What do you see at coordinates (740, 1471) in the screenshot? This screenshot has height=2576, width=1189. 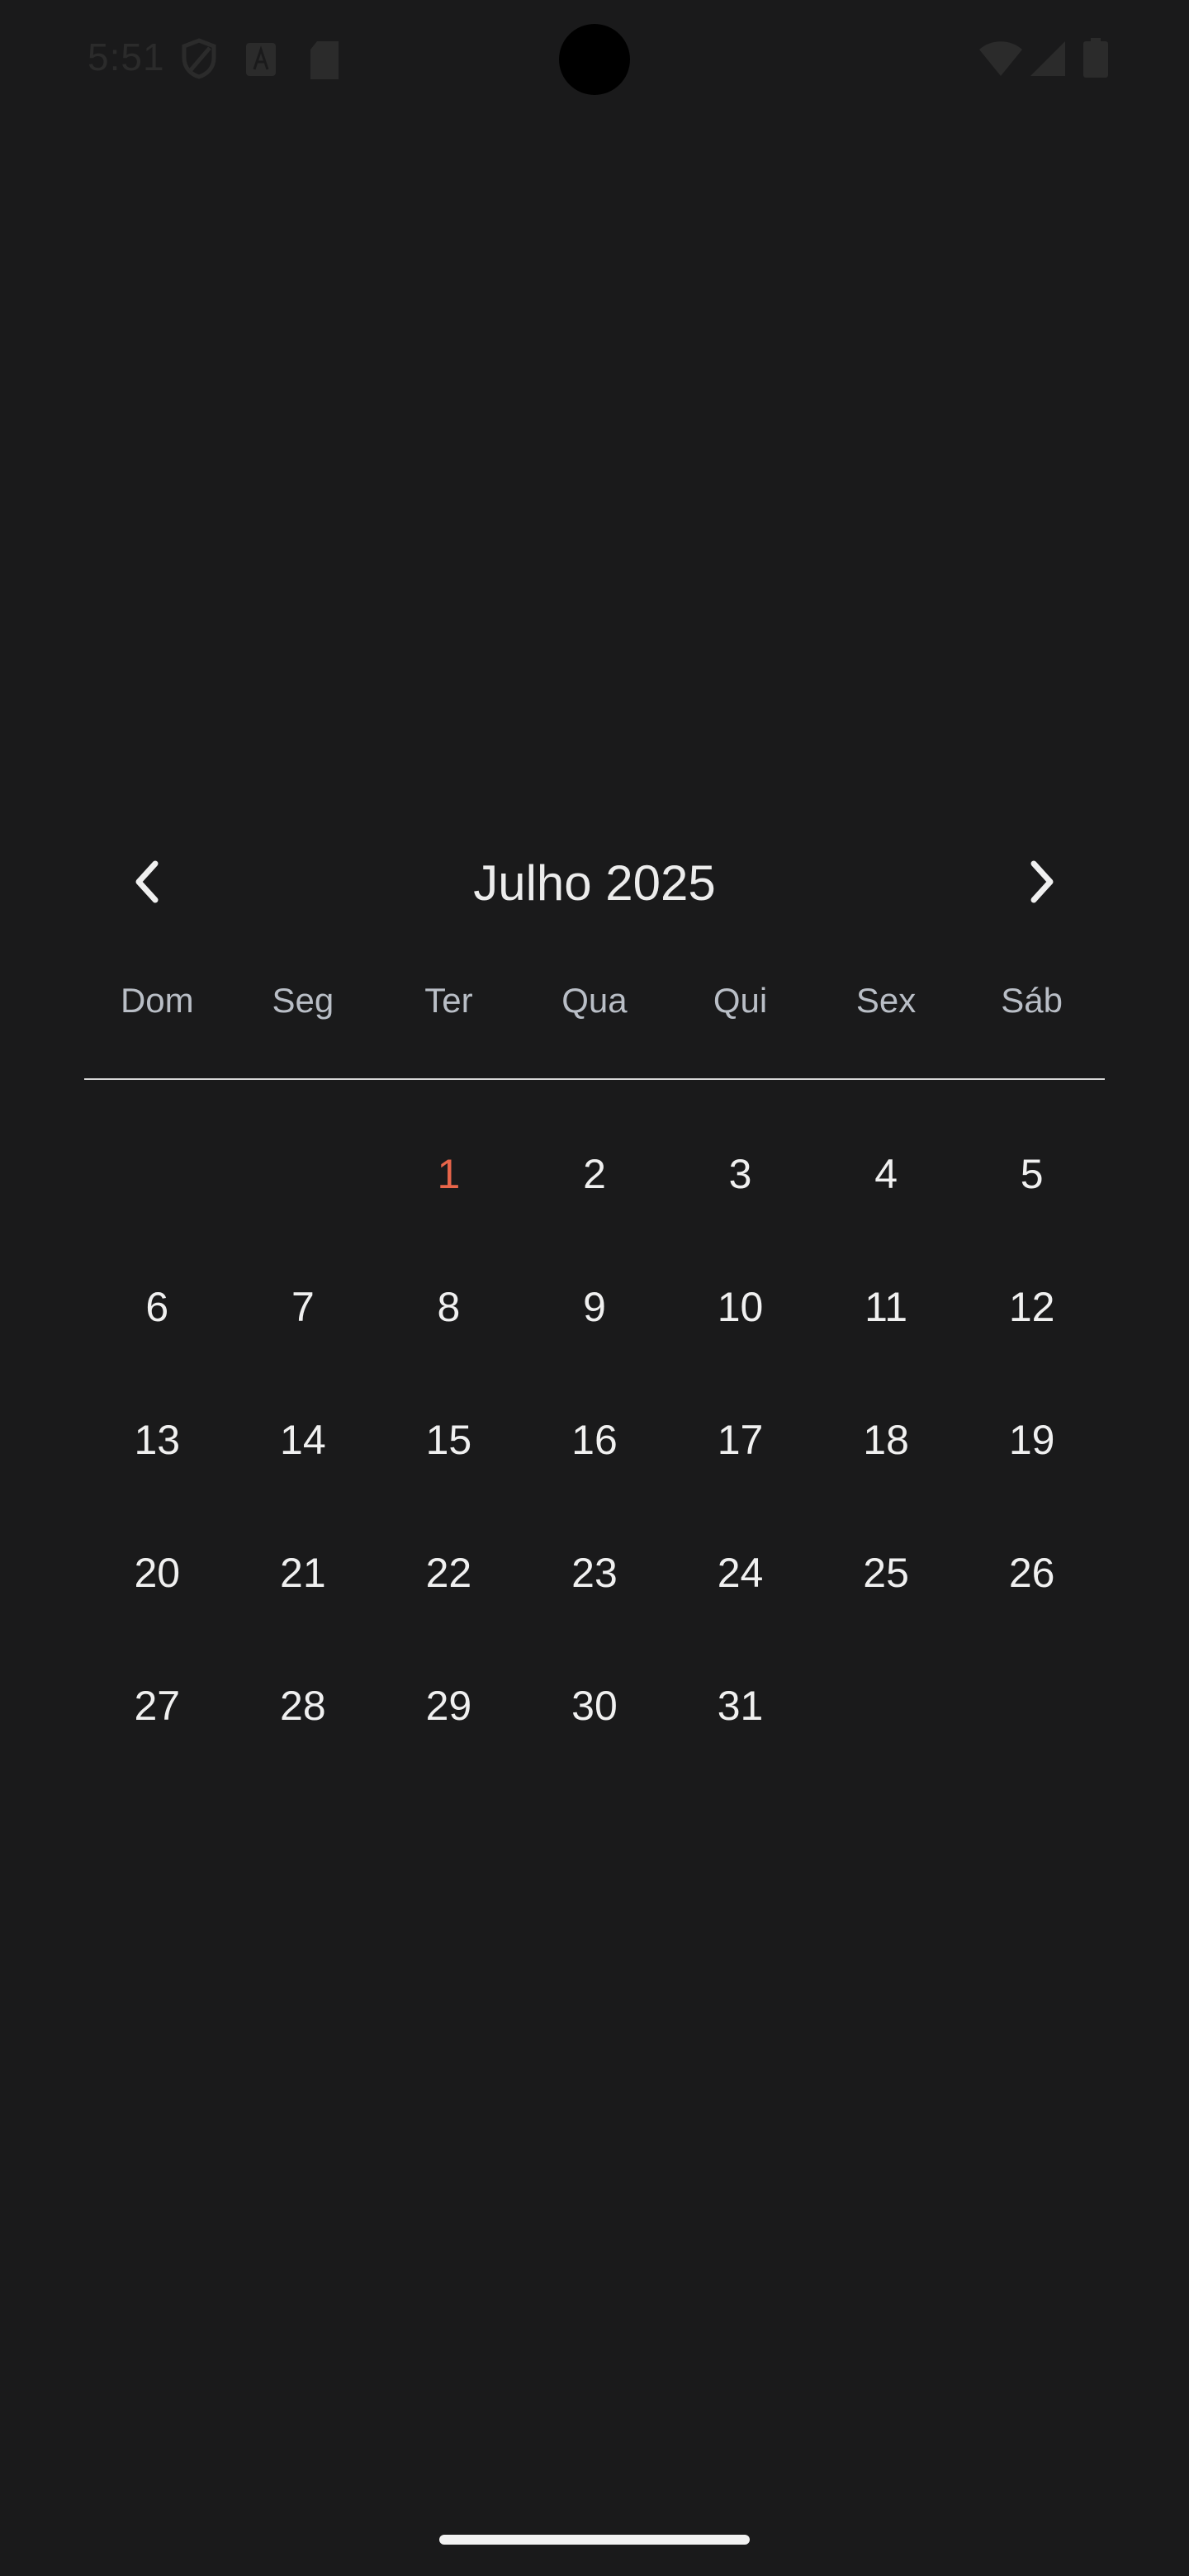 I see `day-cell: 17` at bounding box center [740, 1471].